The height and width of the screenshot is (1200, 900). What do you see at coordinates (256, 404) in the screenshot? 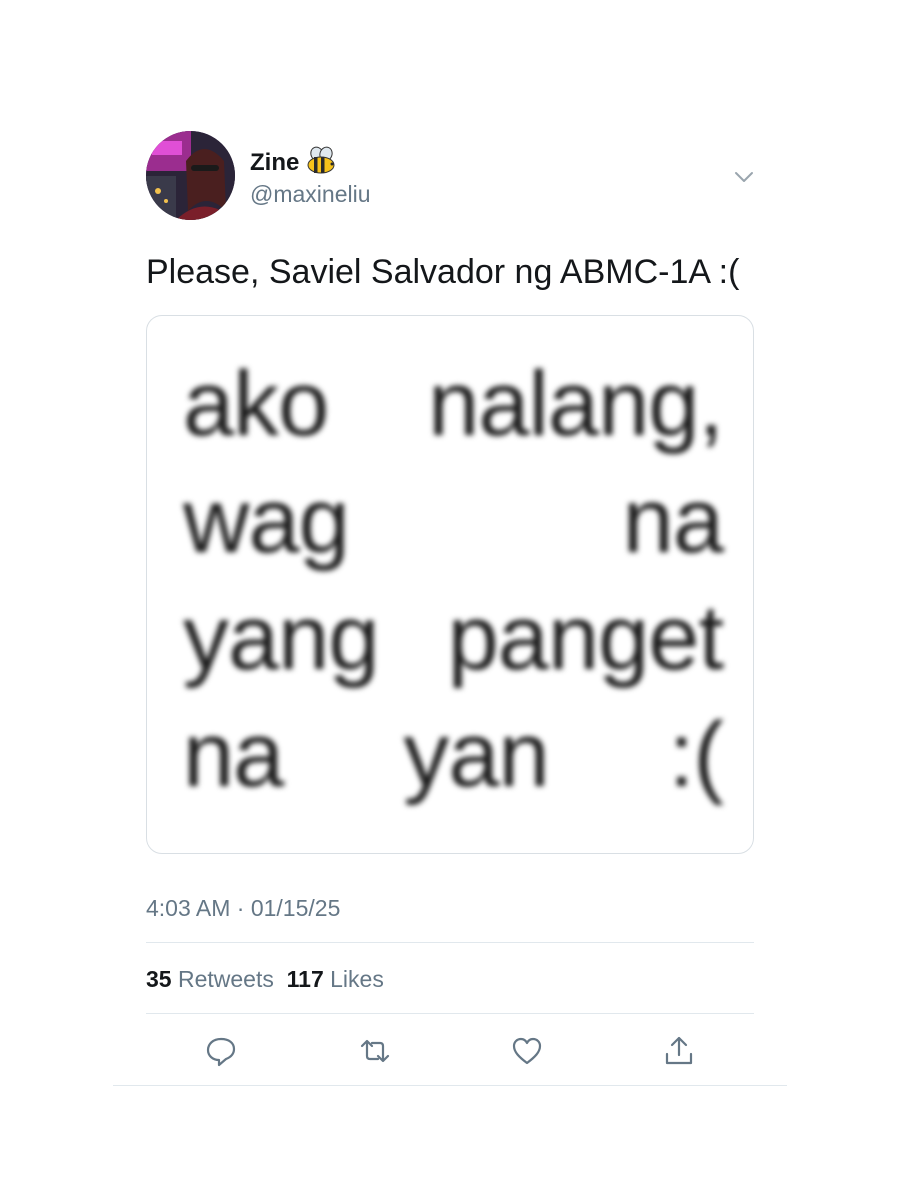
I see `media-word: ako` at bounding box center [256, 404].